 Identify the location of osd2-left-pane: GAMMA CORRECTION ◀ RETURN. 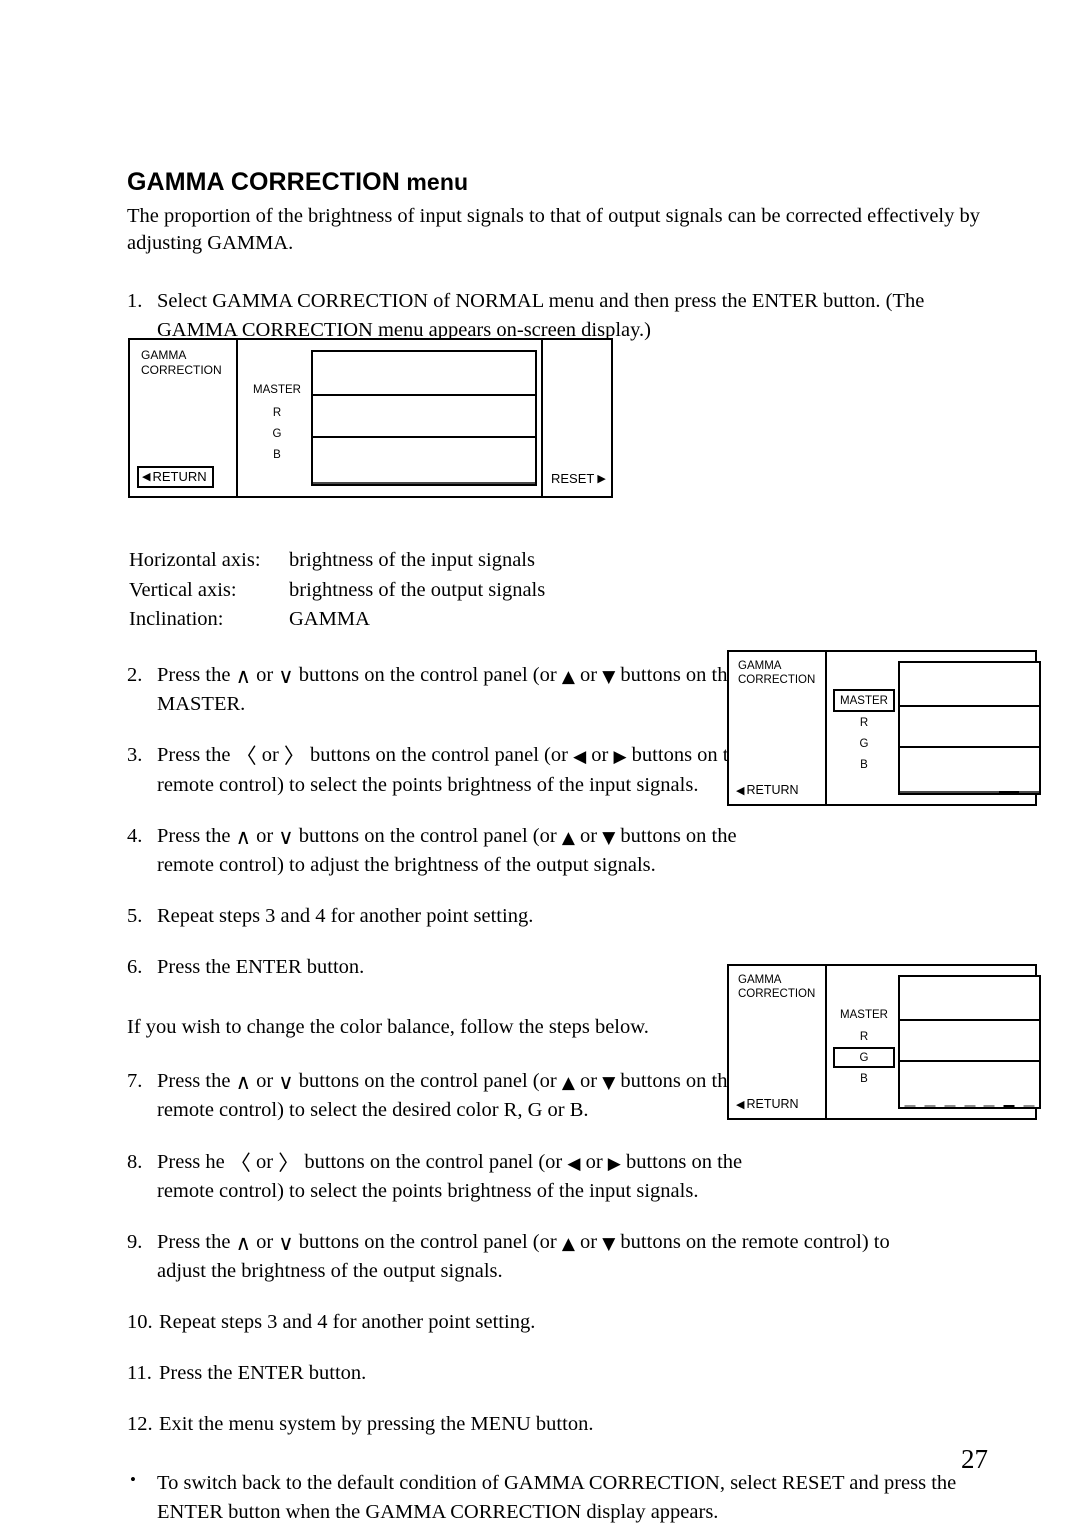
(778, 728).